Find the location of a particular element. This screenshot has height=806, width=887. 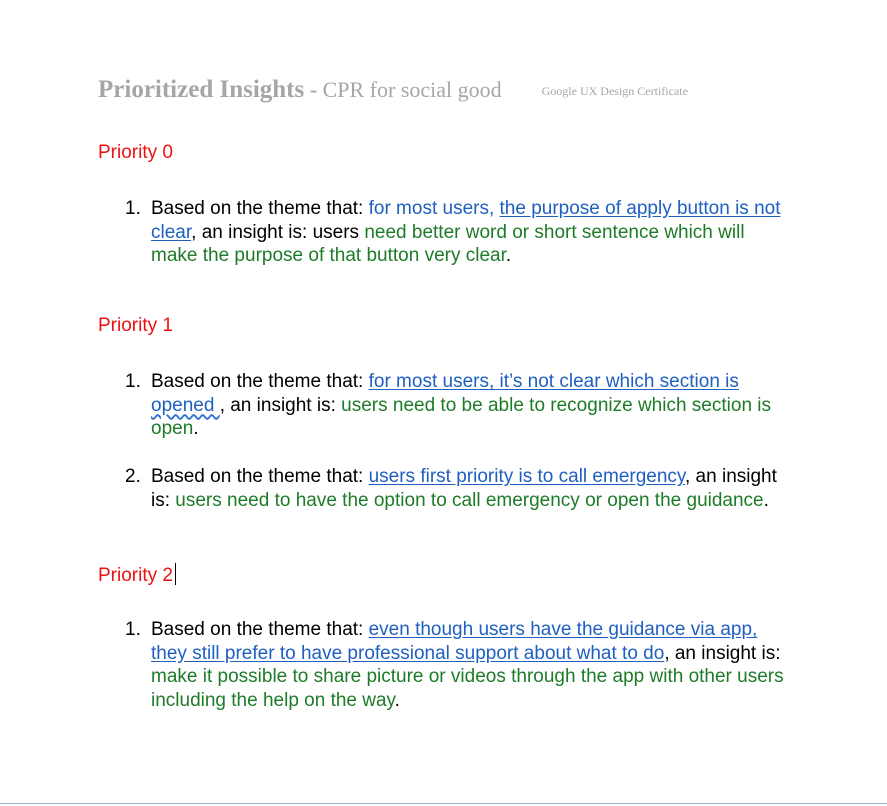

priority-2-heading-text: Priority 2 is located at coordinates (135, 575).